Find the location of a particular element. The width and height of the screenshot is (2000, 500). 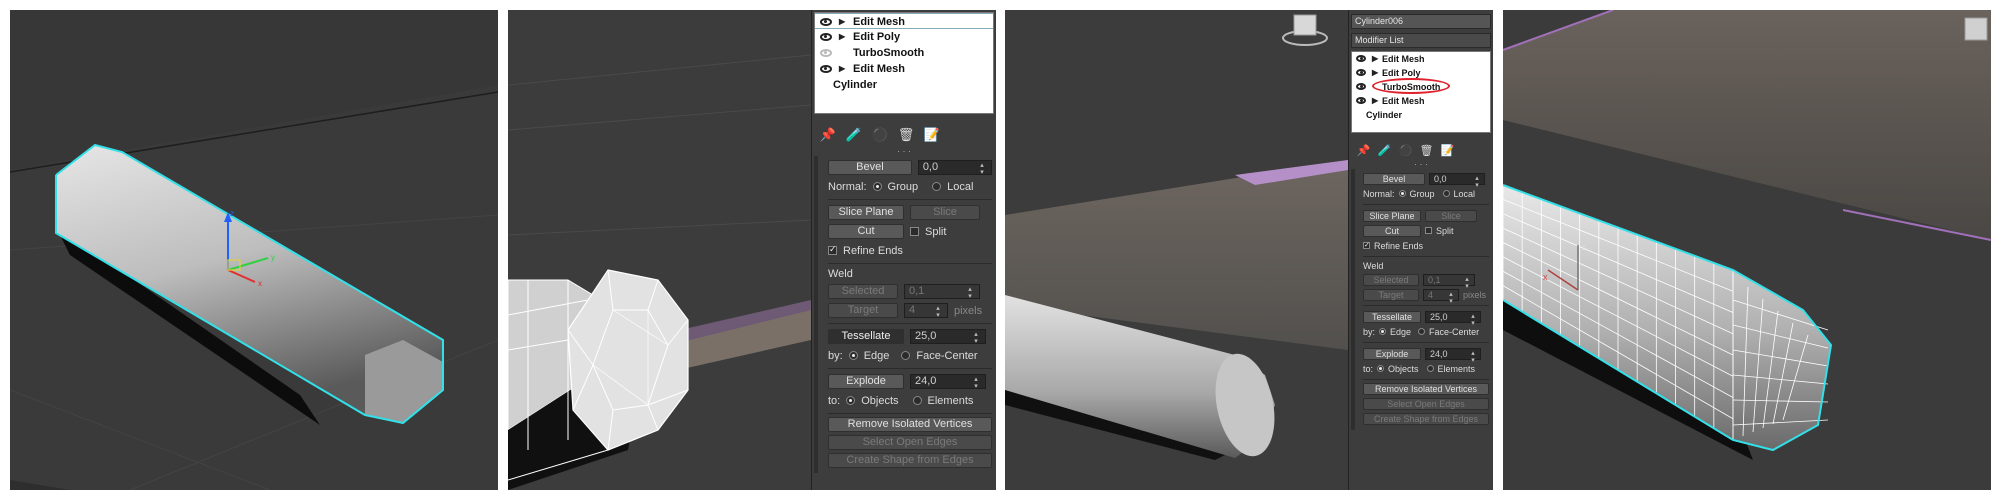

stack-item-edit-poly: ▶ Edit Poly is located at coordinates (904, 37).